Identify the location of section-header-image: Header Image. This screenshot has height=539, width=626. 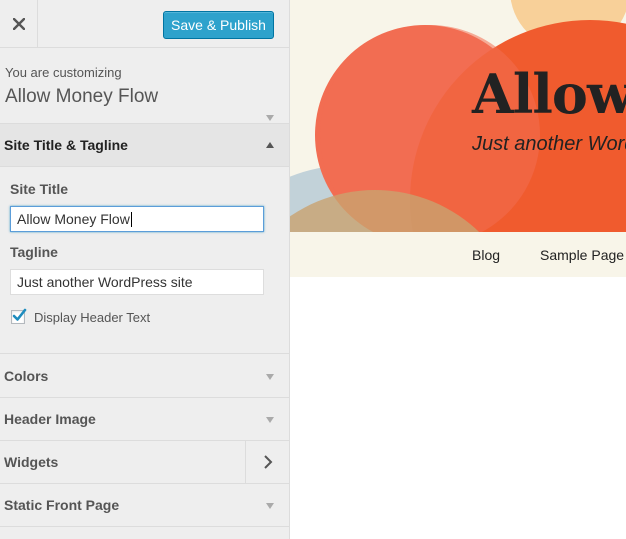
(144, 419).